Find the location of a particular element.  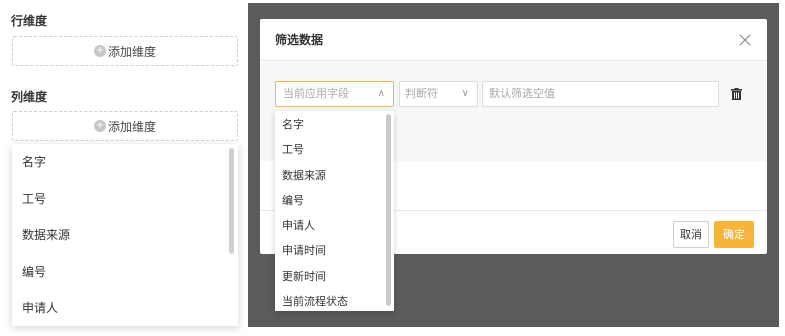

field-option: 数据来源 is located at coordinates (334, 175).